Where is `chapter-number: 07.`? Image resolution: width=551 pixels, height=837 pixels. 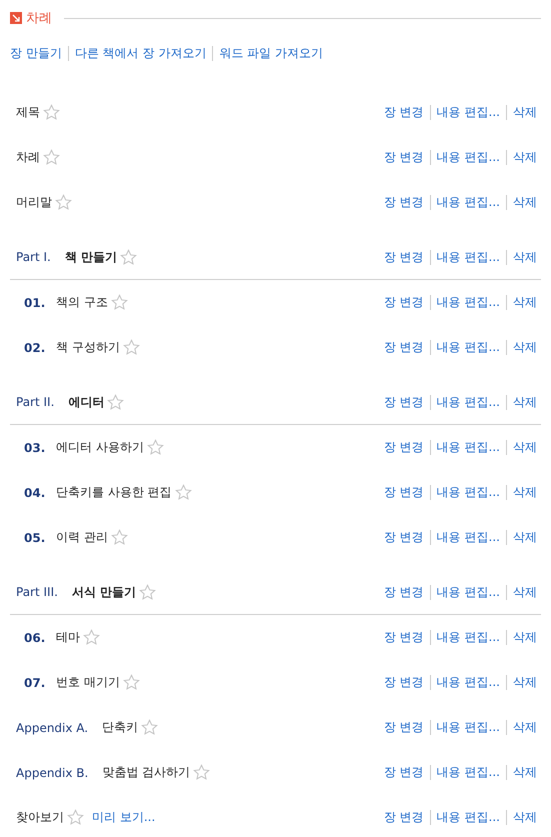 chapter-number: 07. is located at coordinates (35, 683).